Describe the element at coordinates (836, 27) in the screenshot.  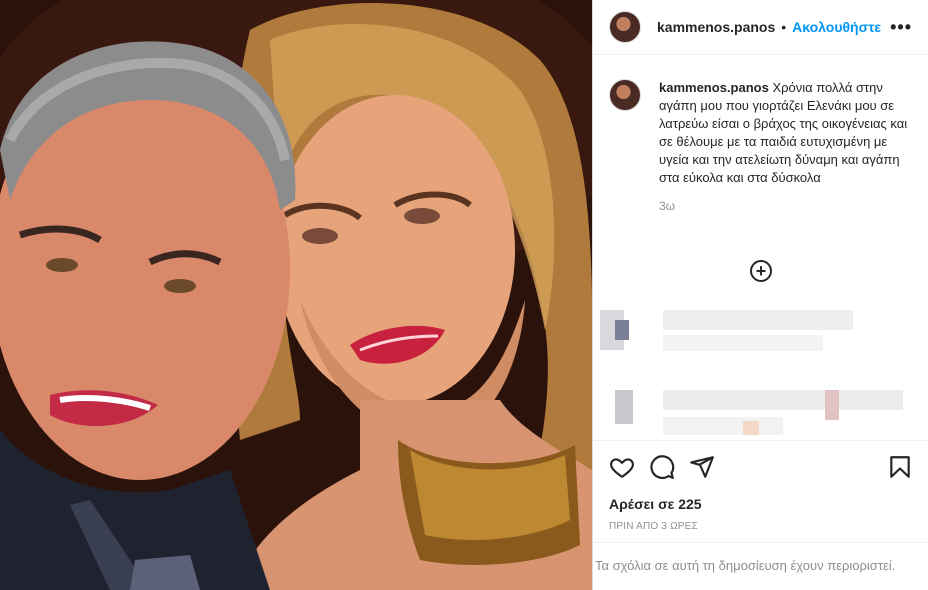
I see `follow-button: Ακολουθήστε` at that location.